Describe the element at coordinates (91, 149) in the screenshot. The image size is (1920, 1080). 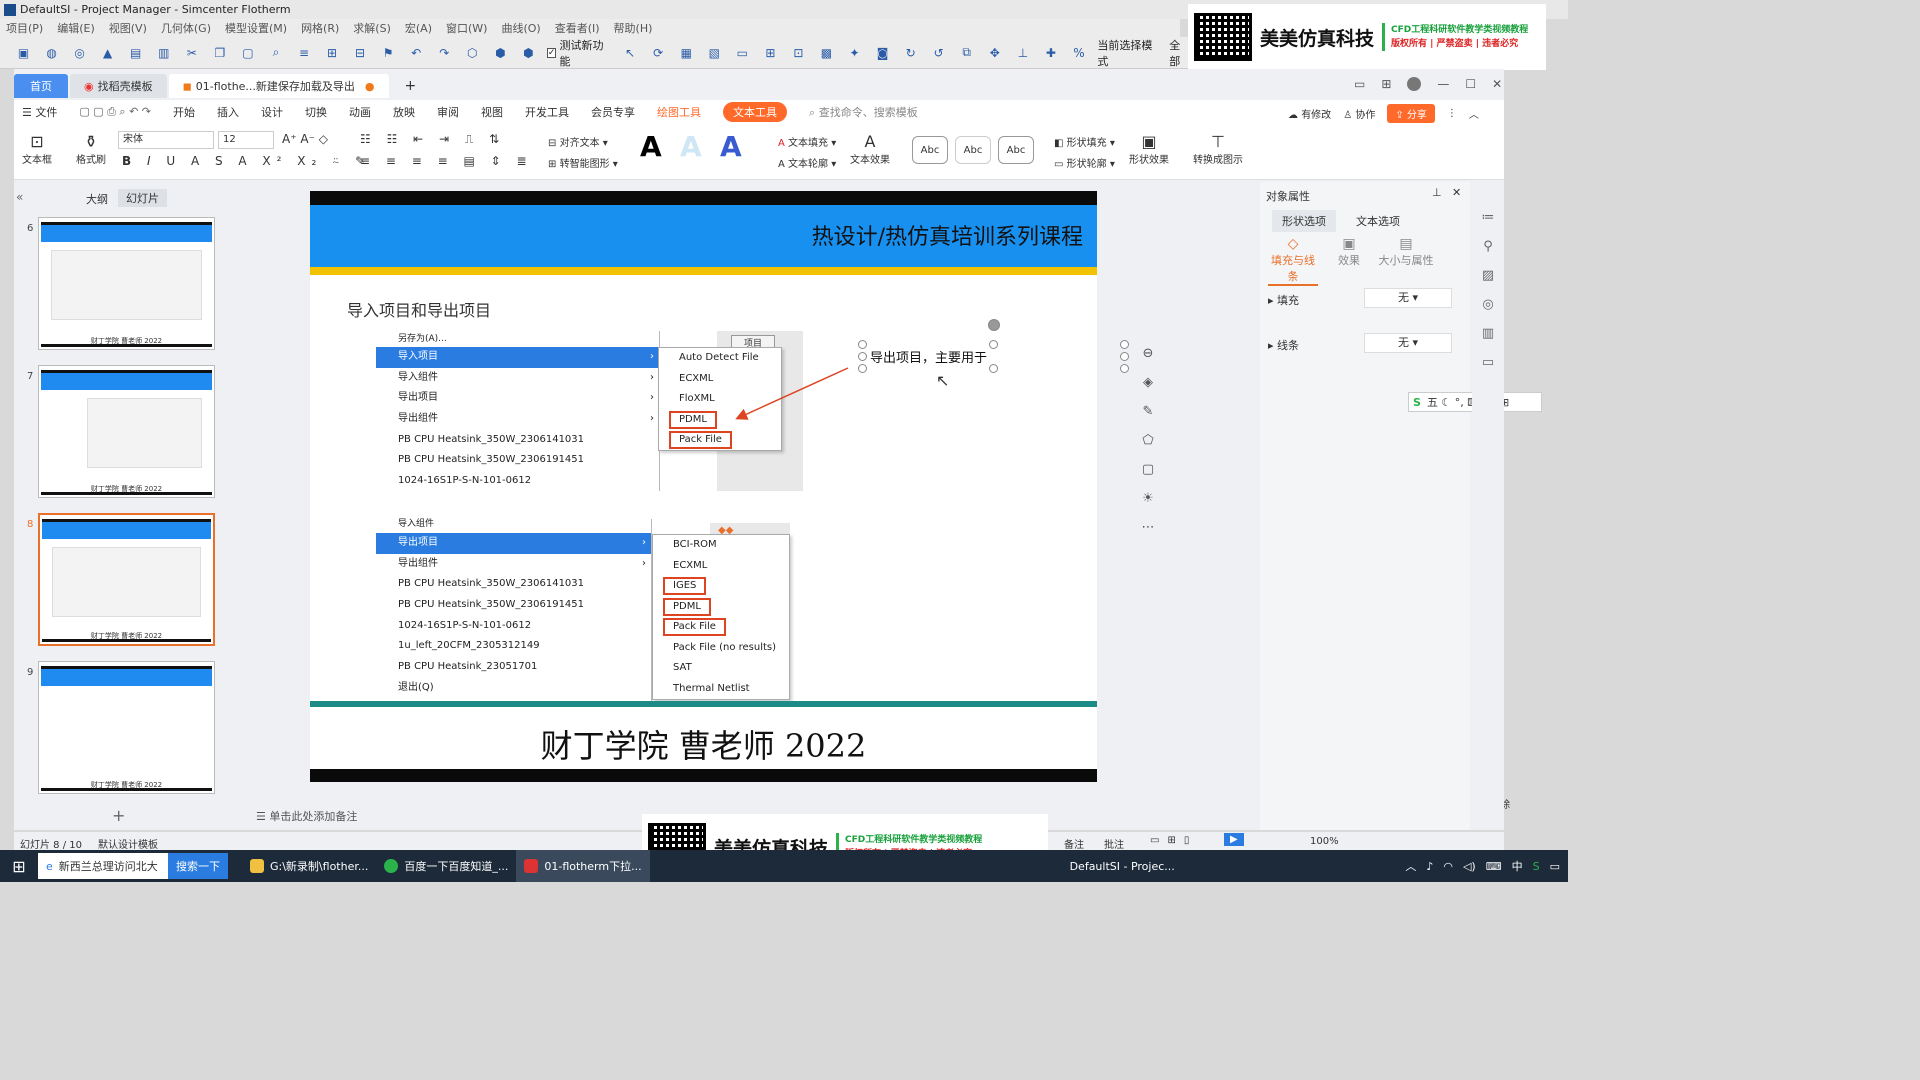
I see `format-painter-button: ⚱ 格式刷` at that location.